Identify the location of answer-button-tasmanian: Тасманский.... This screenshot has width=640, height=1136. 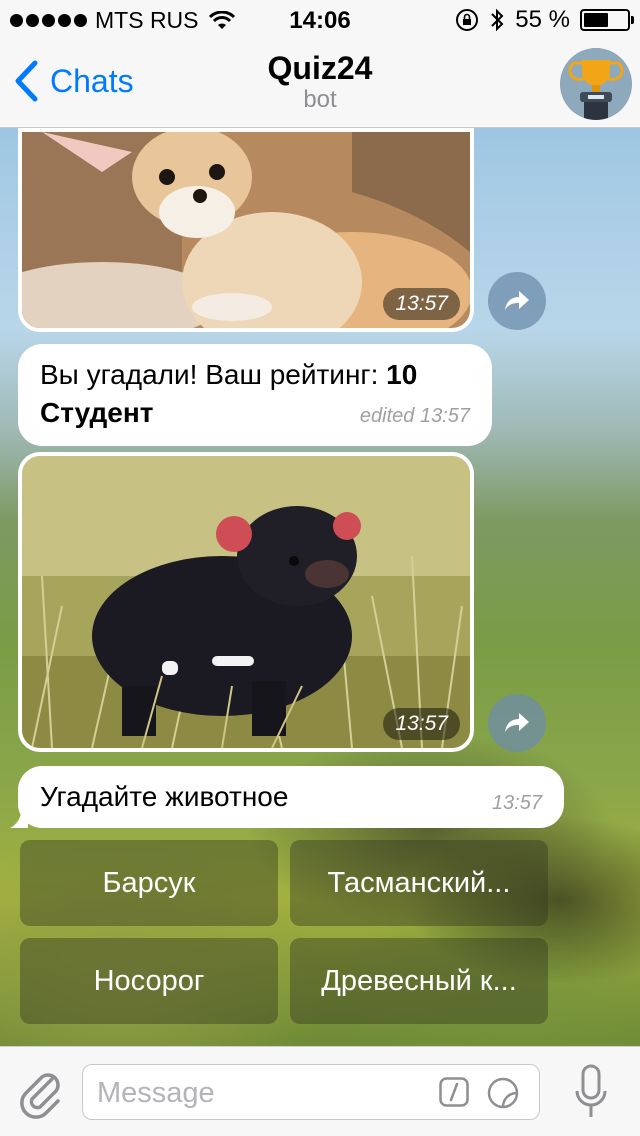
(419, 883).